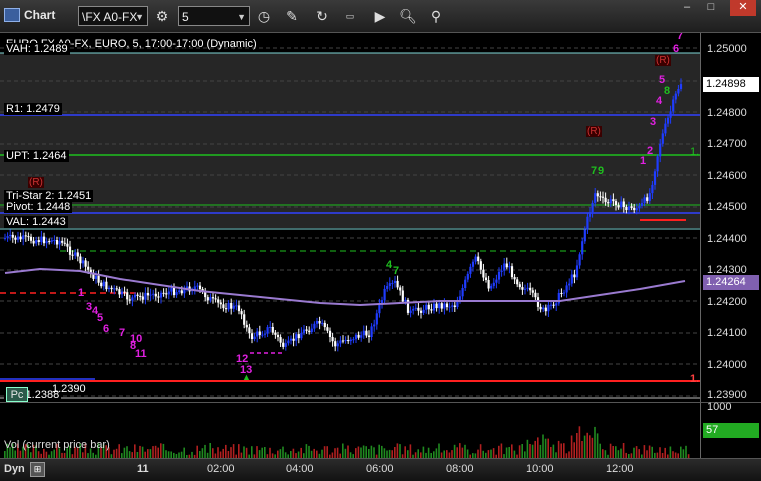 This screenshot has width=761, height=481. What do you see at coordinates (322, 16) in the screenshot?
I see `refresh-icon: ↻` at bounding box center [322, 16].